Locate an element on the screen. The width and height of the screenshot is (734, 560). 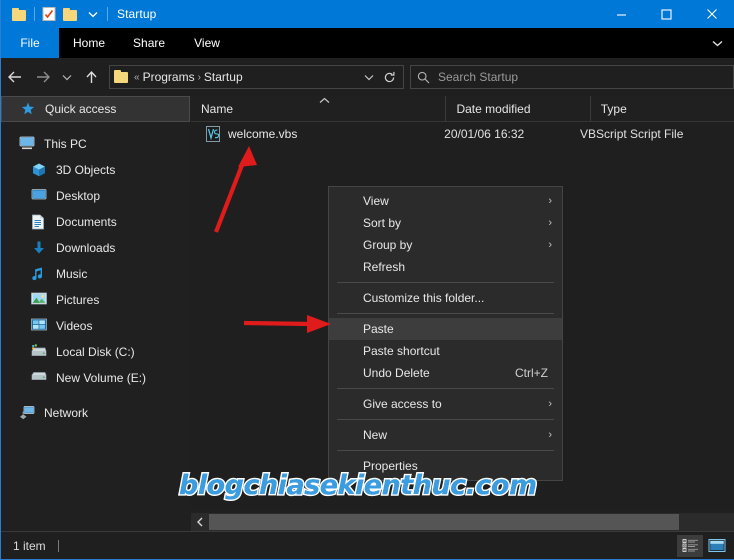
breadcrumb-trail: « Programs › Startup is located at coordinates (246, 77).